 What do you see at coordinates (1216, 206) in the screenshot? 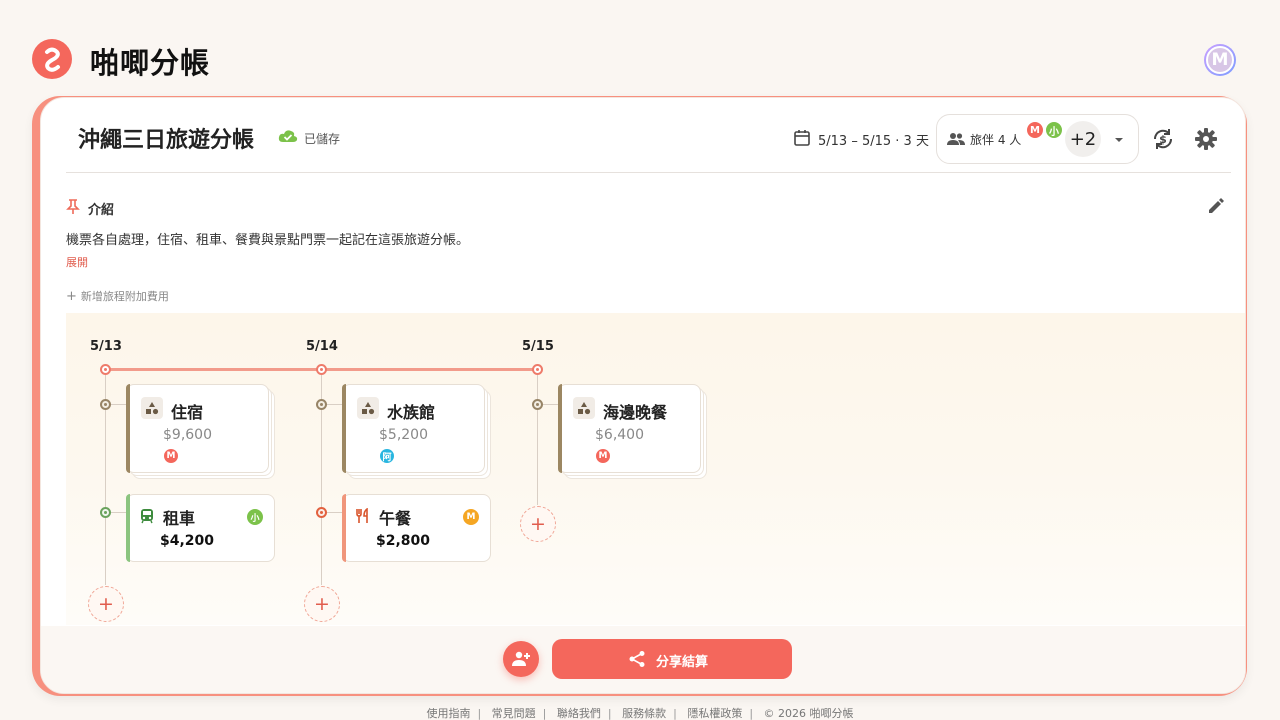
I see `edit-pencil-icon` at bounding box center [1216, 206].